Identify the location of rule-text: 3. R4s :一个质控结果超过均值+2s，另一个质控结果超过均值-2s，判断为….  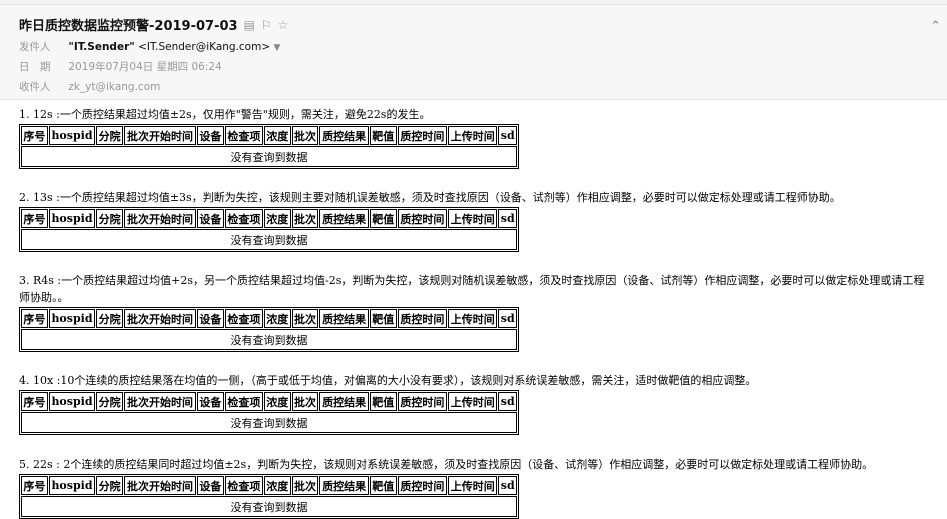
(472, 289).